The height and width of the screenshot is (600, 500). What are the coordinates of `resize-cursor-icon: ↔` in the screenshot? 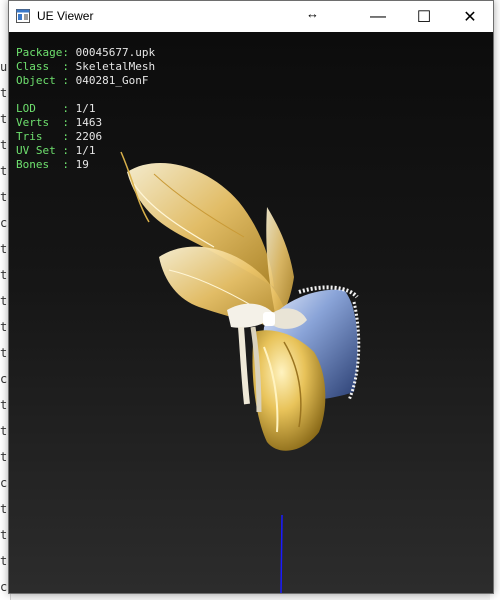 It's located at (312, 13).